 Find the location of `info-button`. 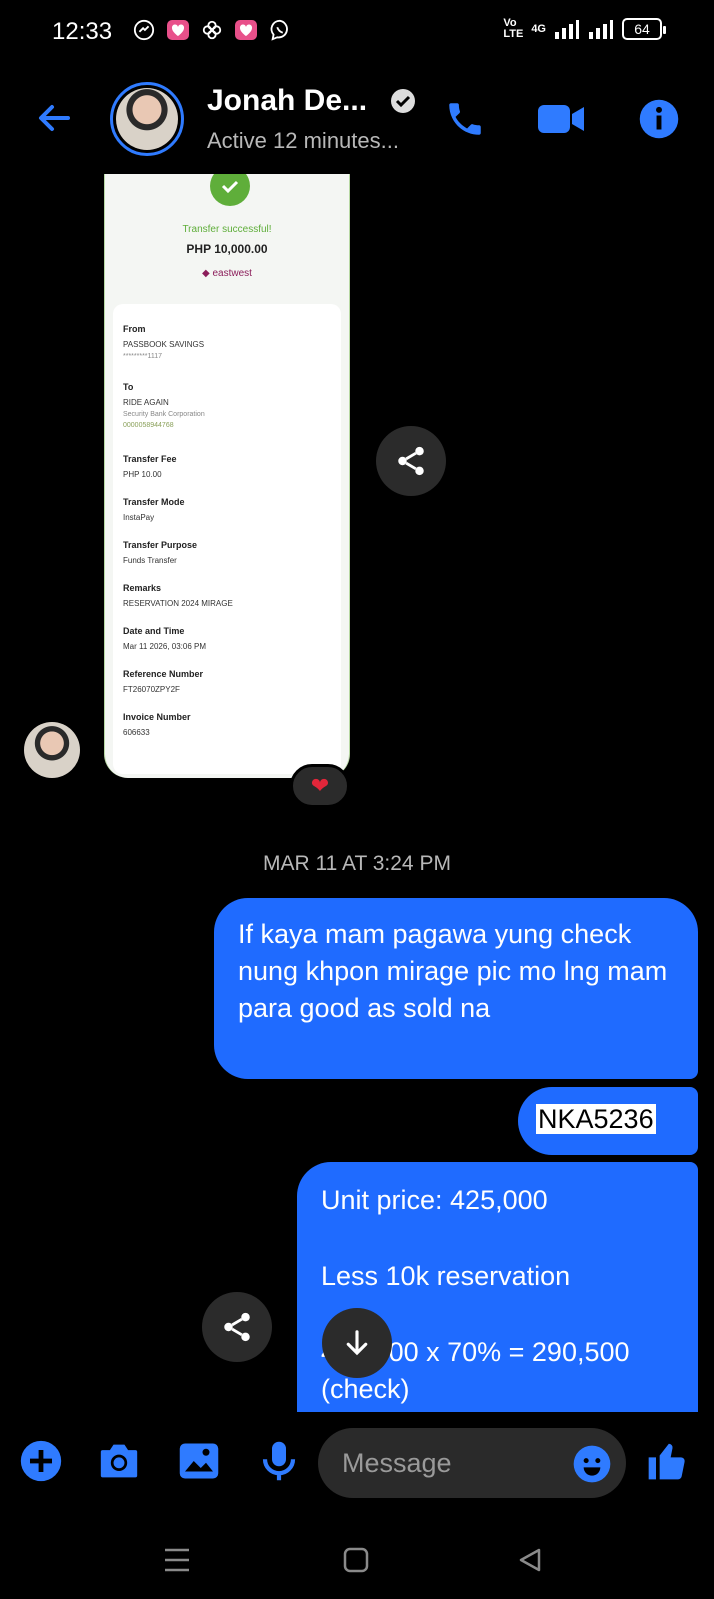

info-button is located at coordinates (659, 119).